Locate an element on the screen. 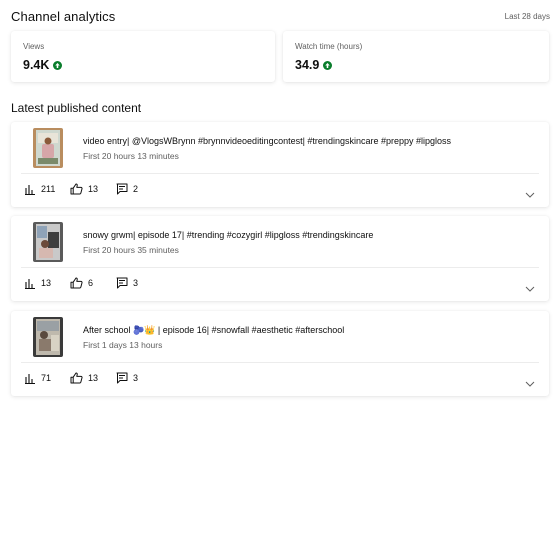 This screenshot has width=560, height=560. views-count: 71 is located at coordinates (46, 378).